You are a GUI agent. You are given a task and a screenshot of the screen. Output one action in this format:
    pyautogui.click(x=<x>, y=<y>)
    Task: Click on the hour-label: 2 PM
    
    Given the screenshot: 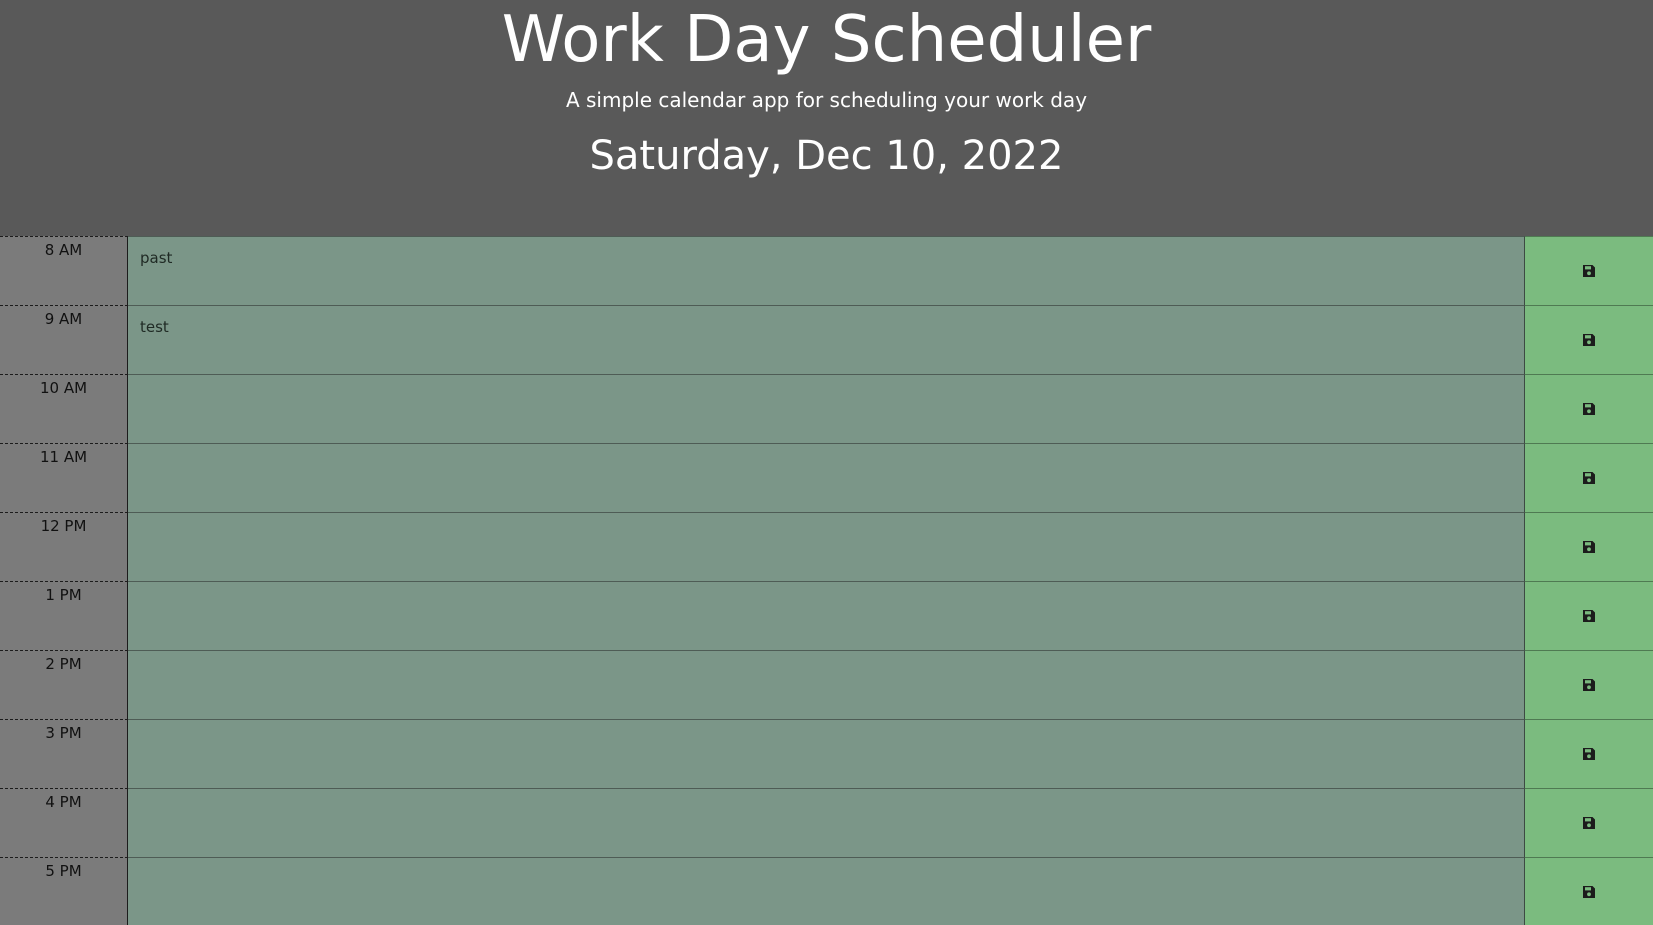 What is the action you would take?
    pyautogui.click(x=64, y=684)
    